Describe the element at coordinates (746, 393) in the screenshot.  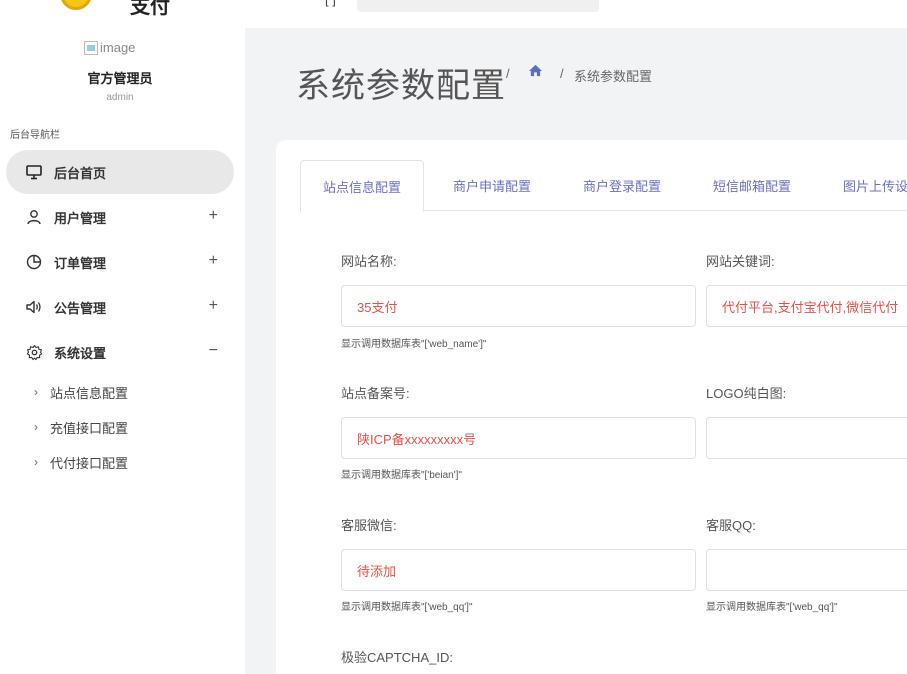
I see `logo-label: LOGO纯白图:` at that location.